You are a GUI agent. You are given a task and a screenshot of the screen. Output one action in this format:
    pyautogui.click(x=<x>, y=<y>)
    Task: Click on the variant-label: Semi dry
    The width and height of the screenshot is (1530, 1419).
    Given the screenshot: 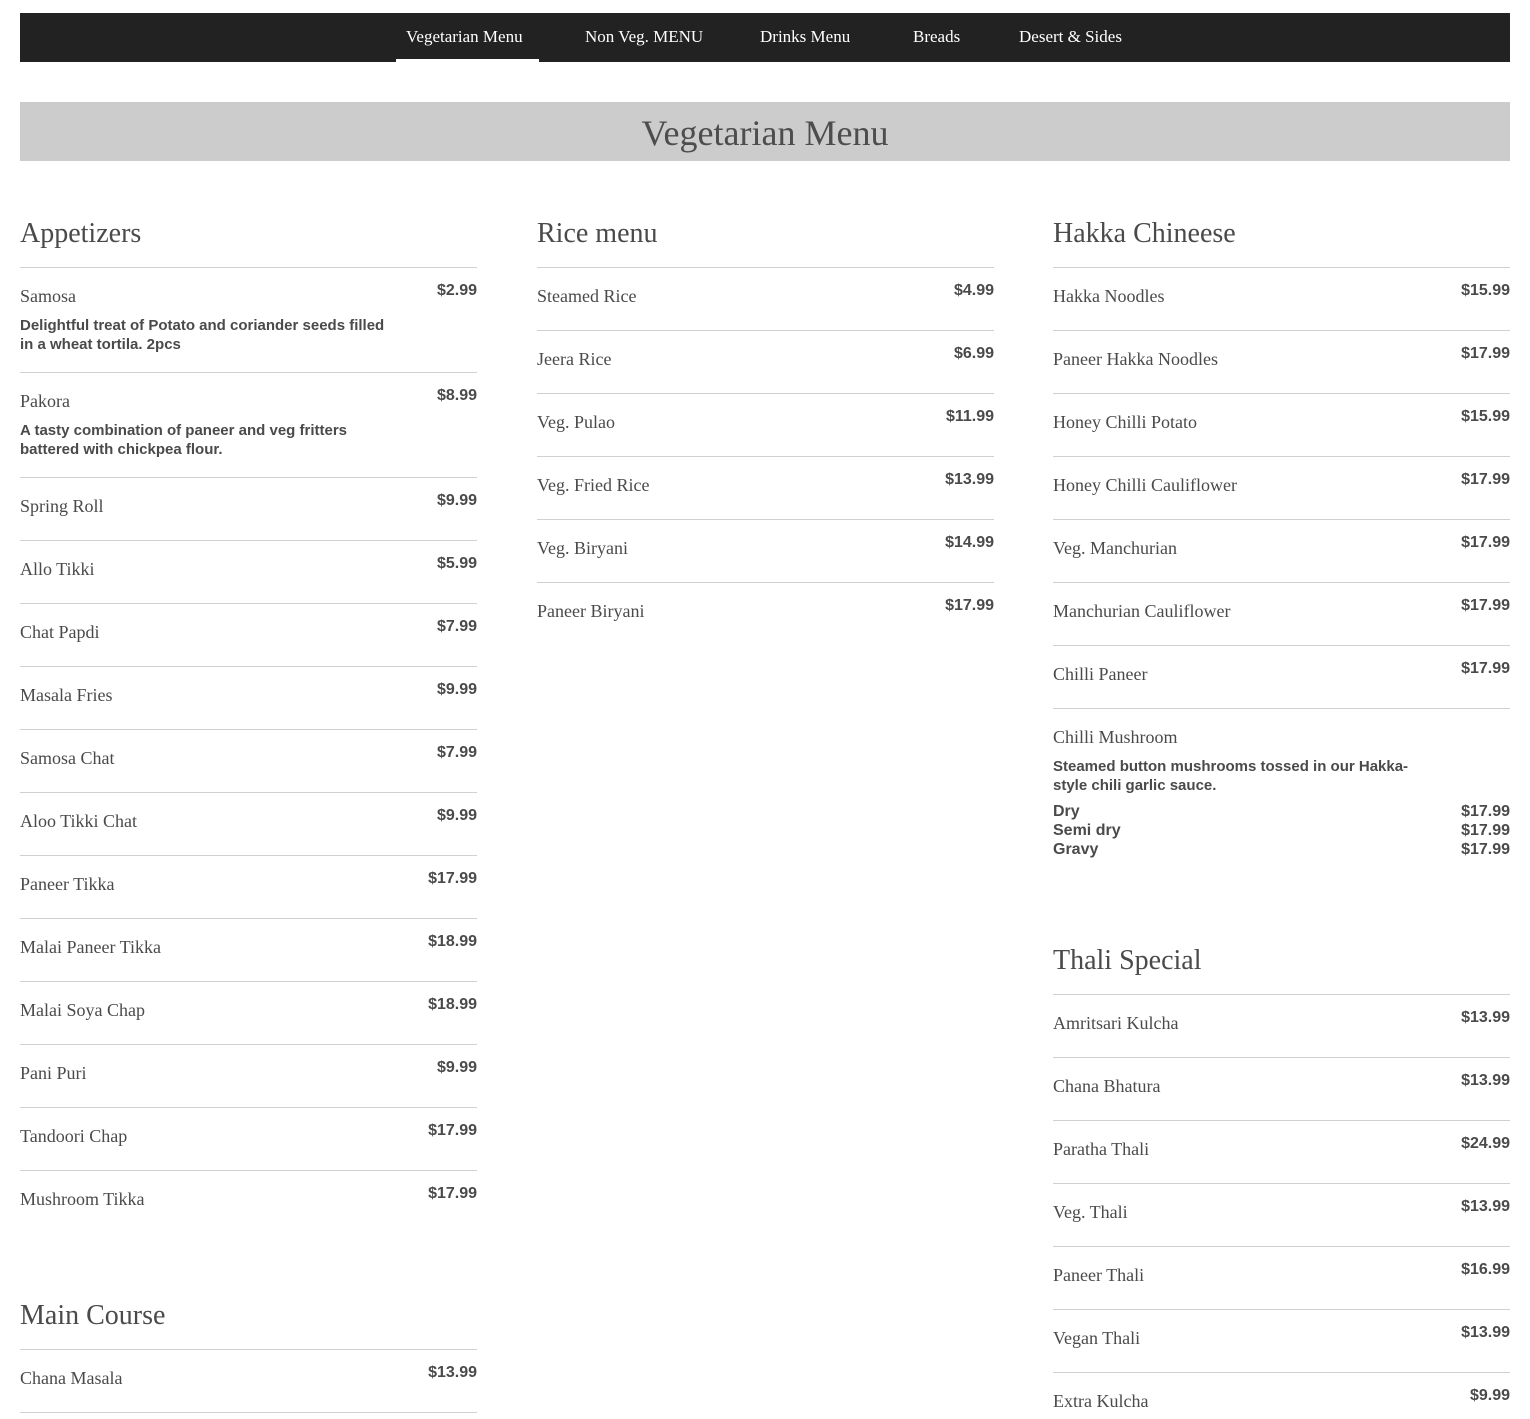 What is the action you would take?
    pyautogui.click(x=1087, y=830)
    